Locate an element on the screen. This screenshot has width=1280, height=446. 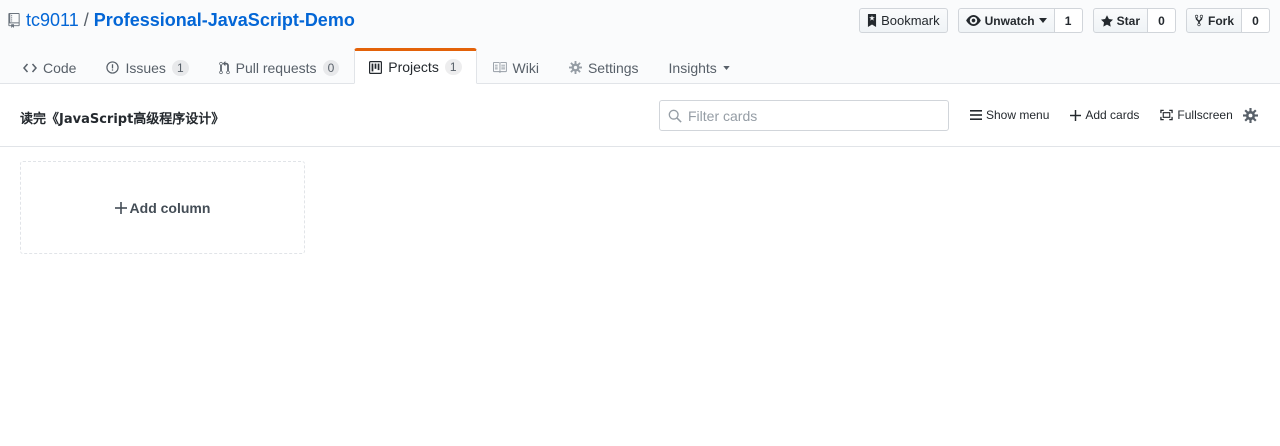
tab-projects-label: Projects is located at coordinates (413, 67).